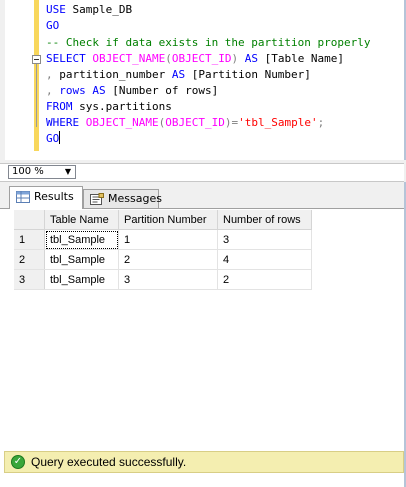  I want to click on chevron-down-icon: ▼, so click(68, 172).